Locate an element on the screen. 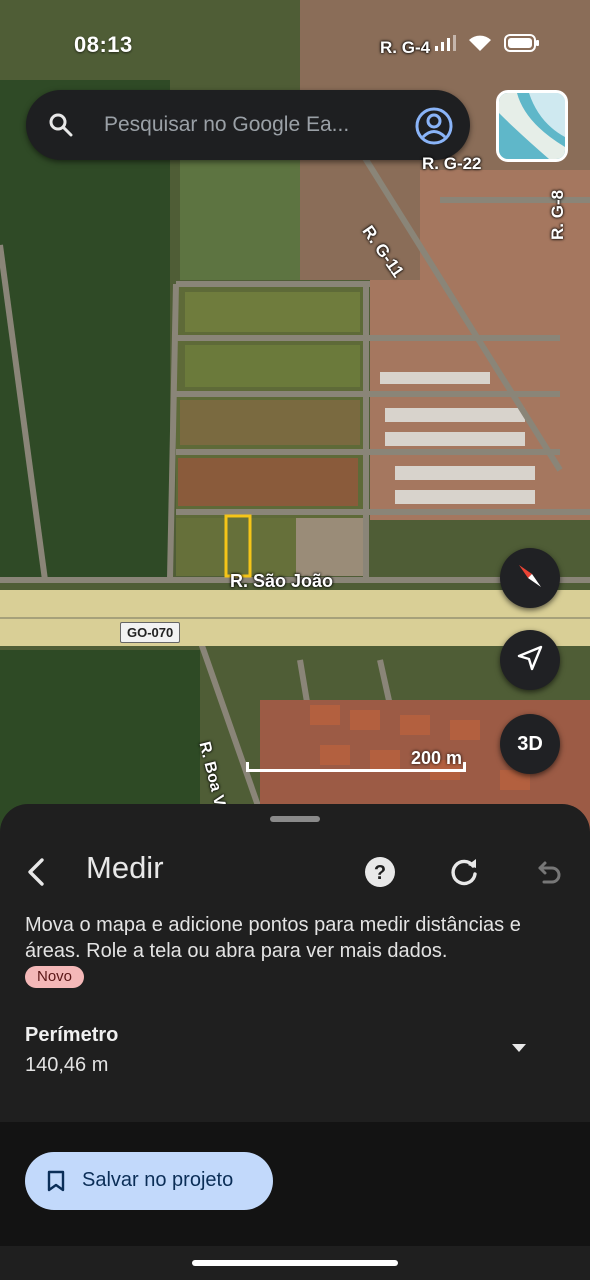 This screenshot has width=590, height=1280. street-label-g22: R. G-22 is located at coordinates (452, 163).